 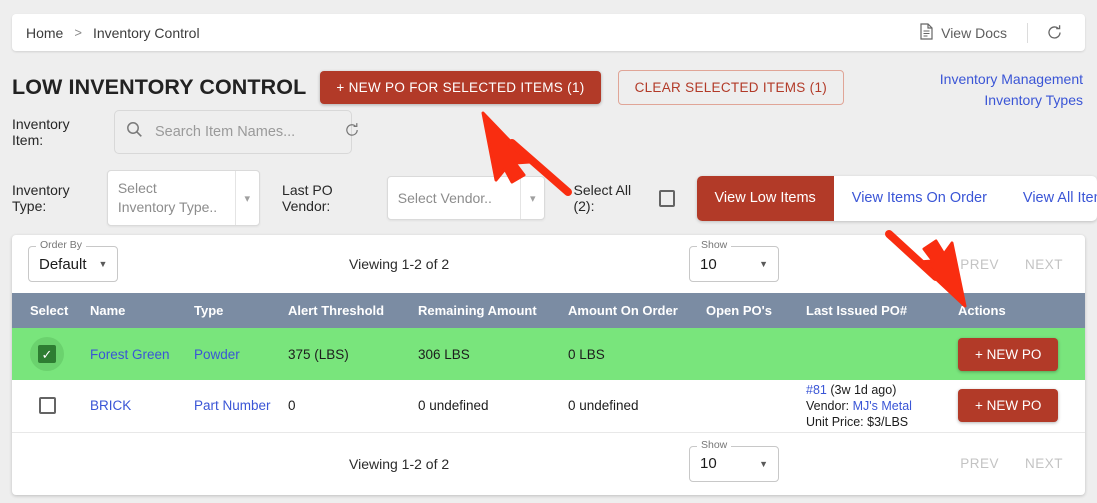 I want to click on vendor-label: Vendor:, so click(x=828, y=405).